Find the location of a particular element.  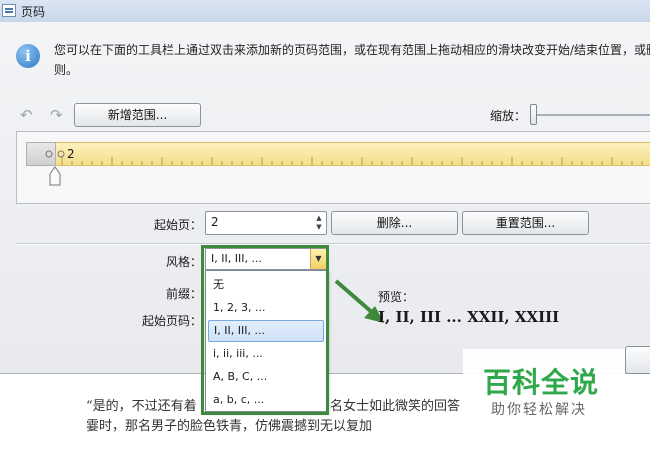

spin-down-icon: ▼ is located at coordinates (319, 227).